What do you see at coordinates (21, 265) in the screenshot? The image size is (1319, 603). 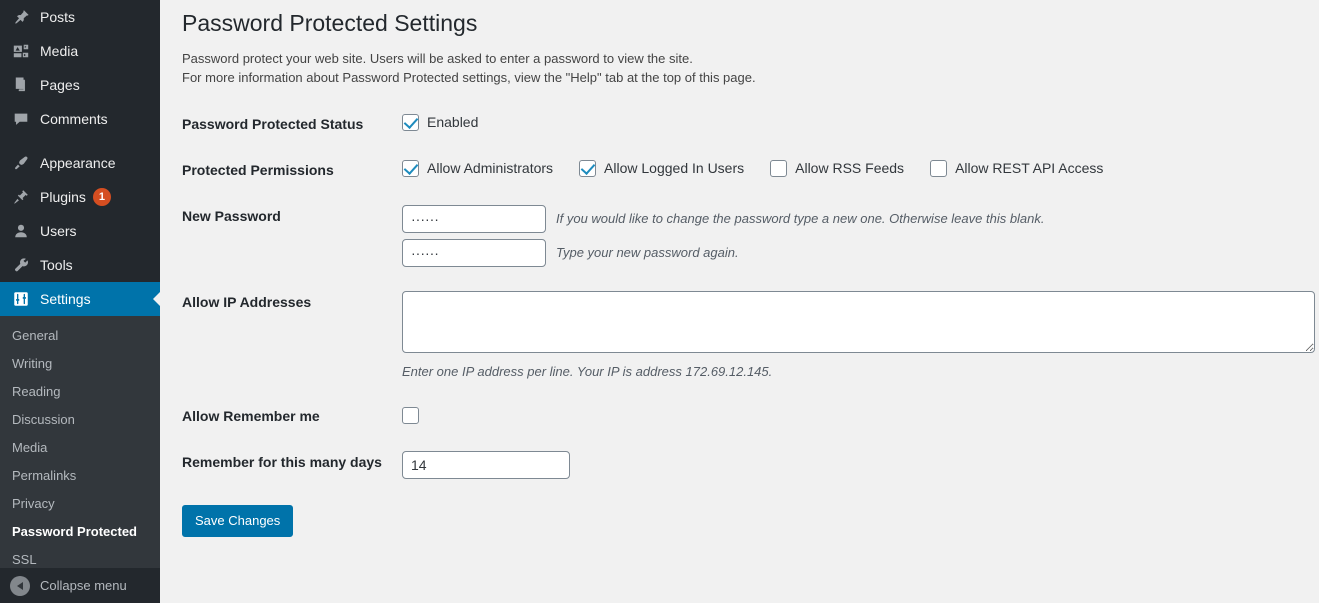 I see `wrench-icon` at bounding box center [21, 265].